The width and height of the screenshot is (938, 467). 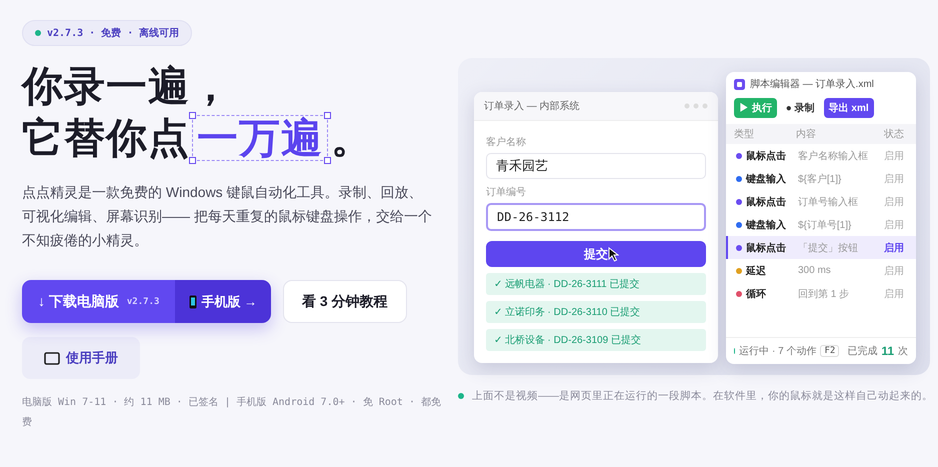 I want to click on mobile-button: 手机版 →, so click(x=223, y=301).